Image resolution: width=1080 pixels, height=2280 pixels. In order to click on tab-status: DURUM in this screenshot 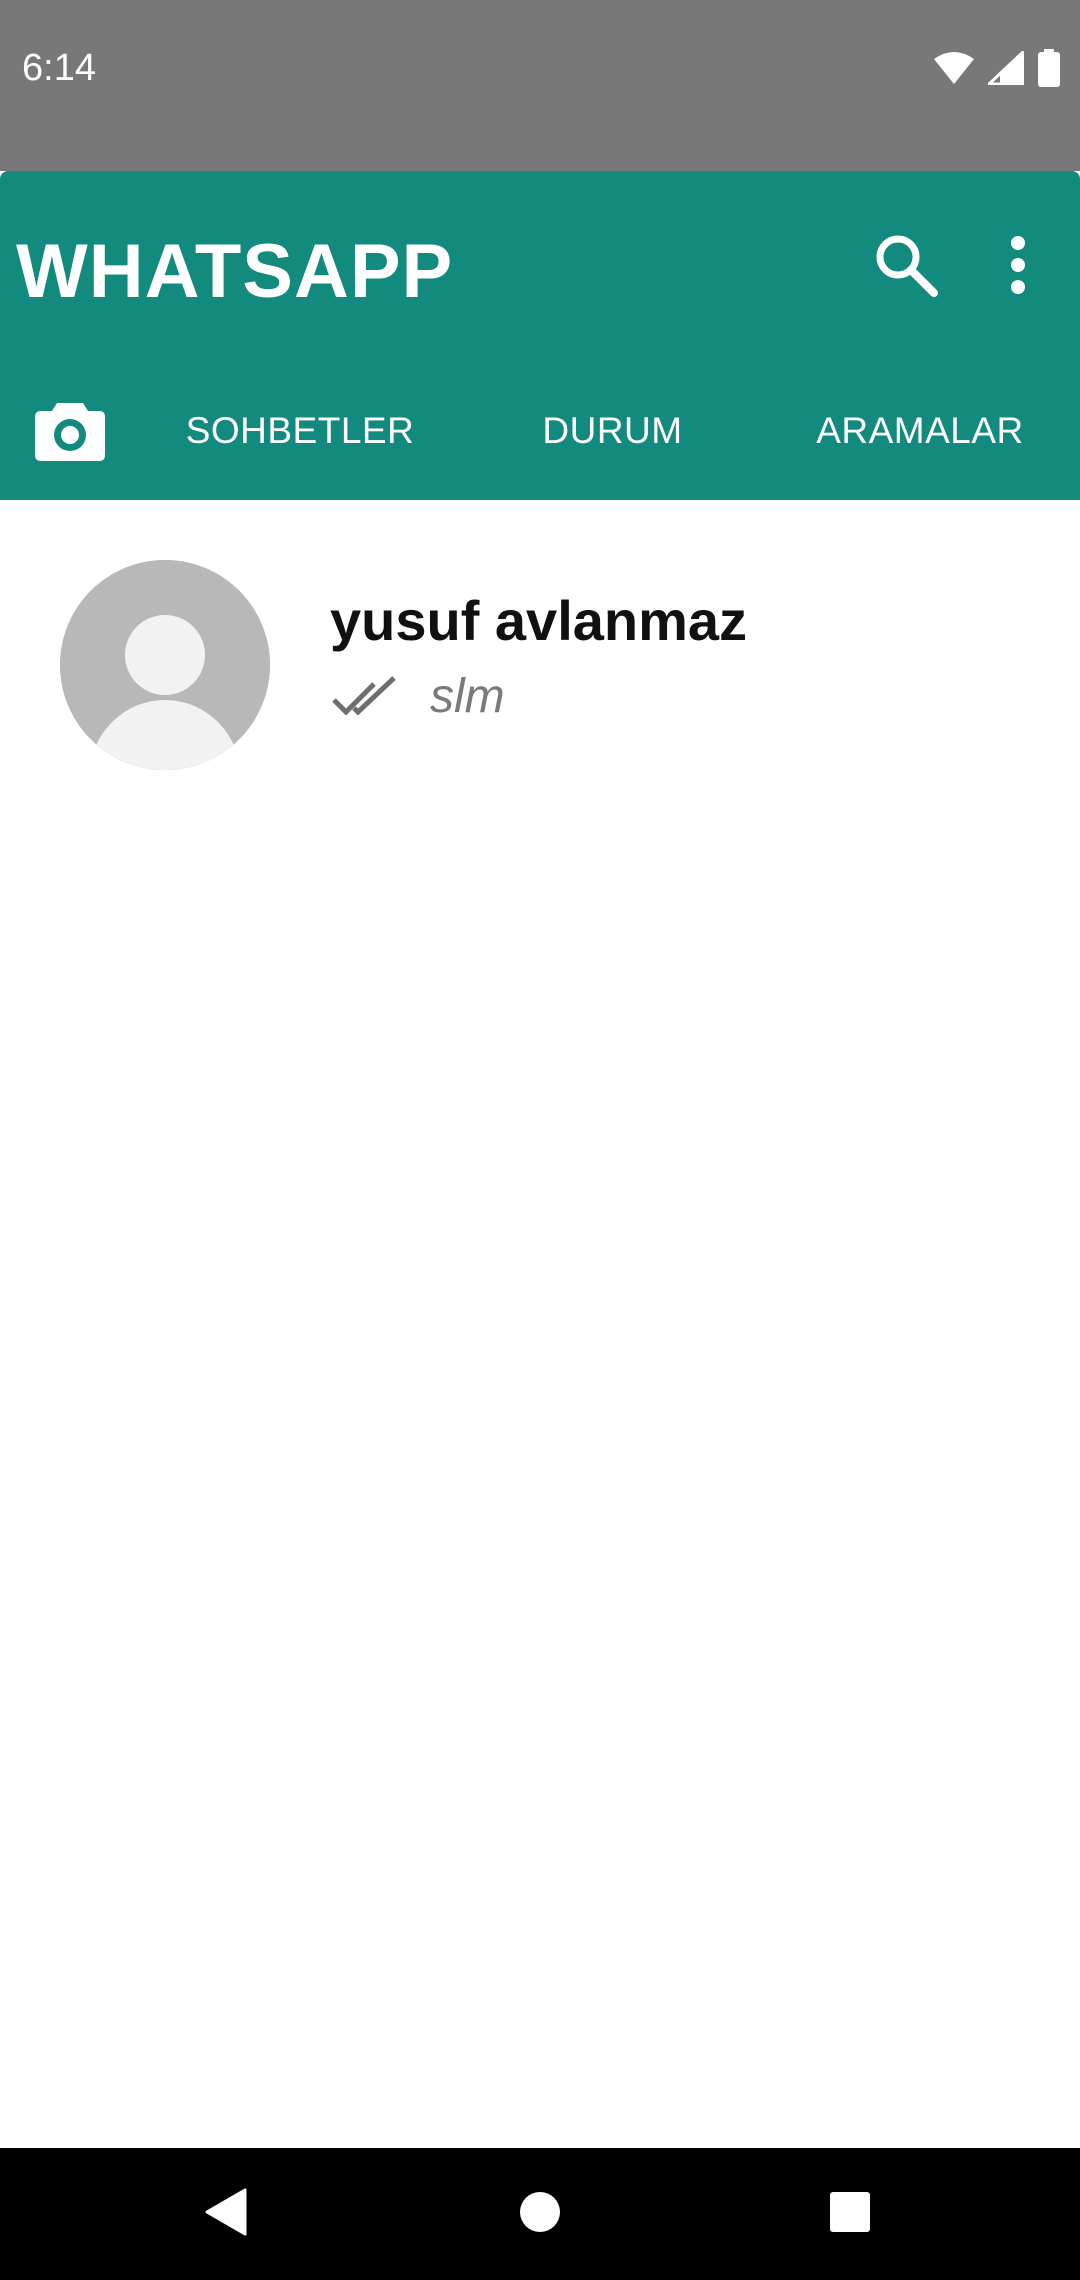, I will do `click(612, 431)`.